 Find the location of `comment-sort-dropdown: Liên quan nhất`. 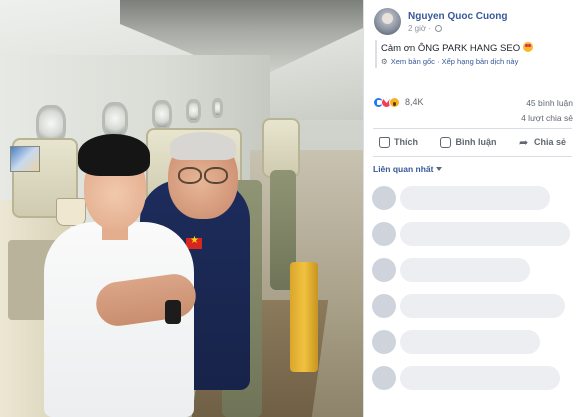

comment-sort-dropdown: Liên quan nhất is located at coordinates (408, 169).